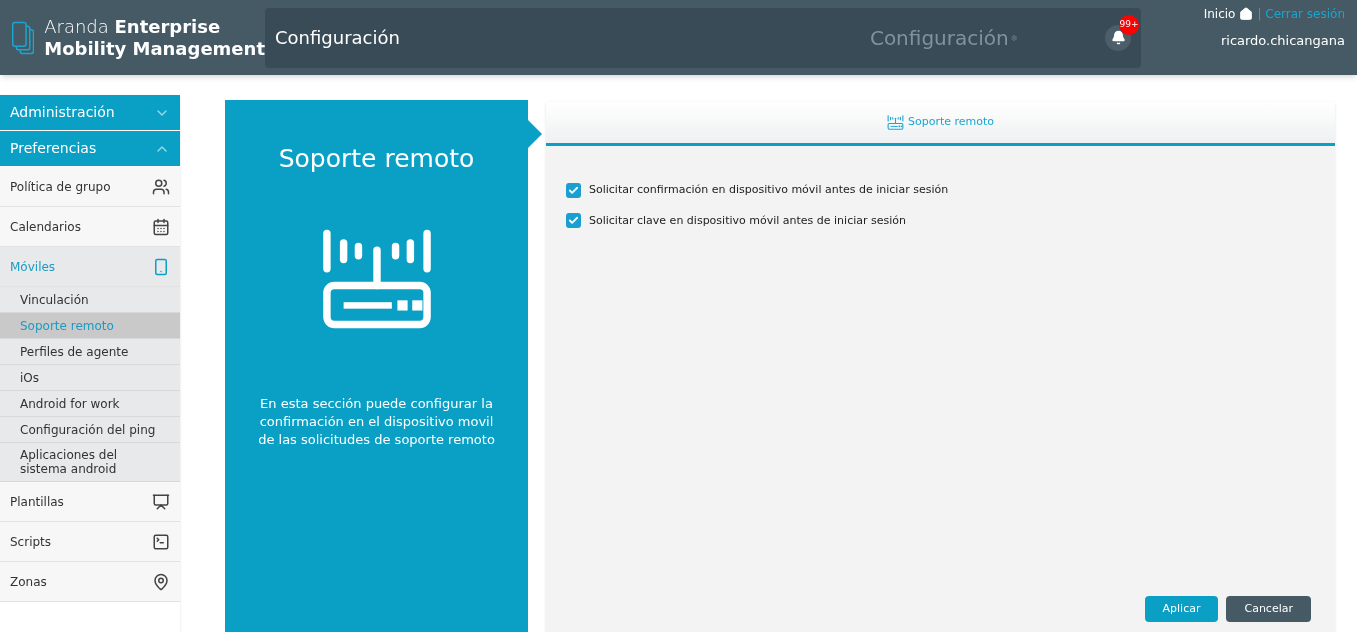 Image resolution: width=1357 pixels, height=632 pixels. I want to click on sidebar-item: Calendarios, so click(90, 227).